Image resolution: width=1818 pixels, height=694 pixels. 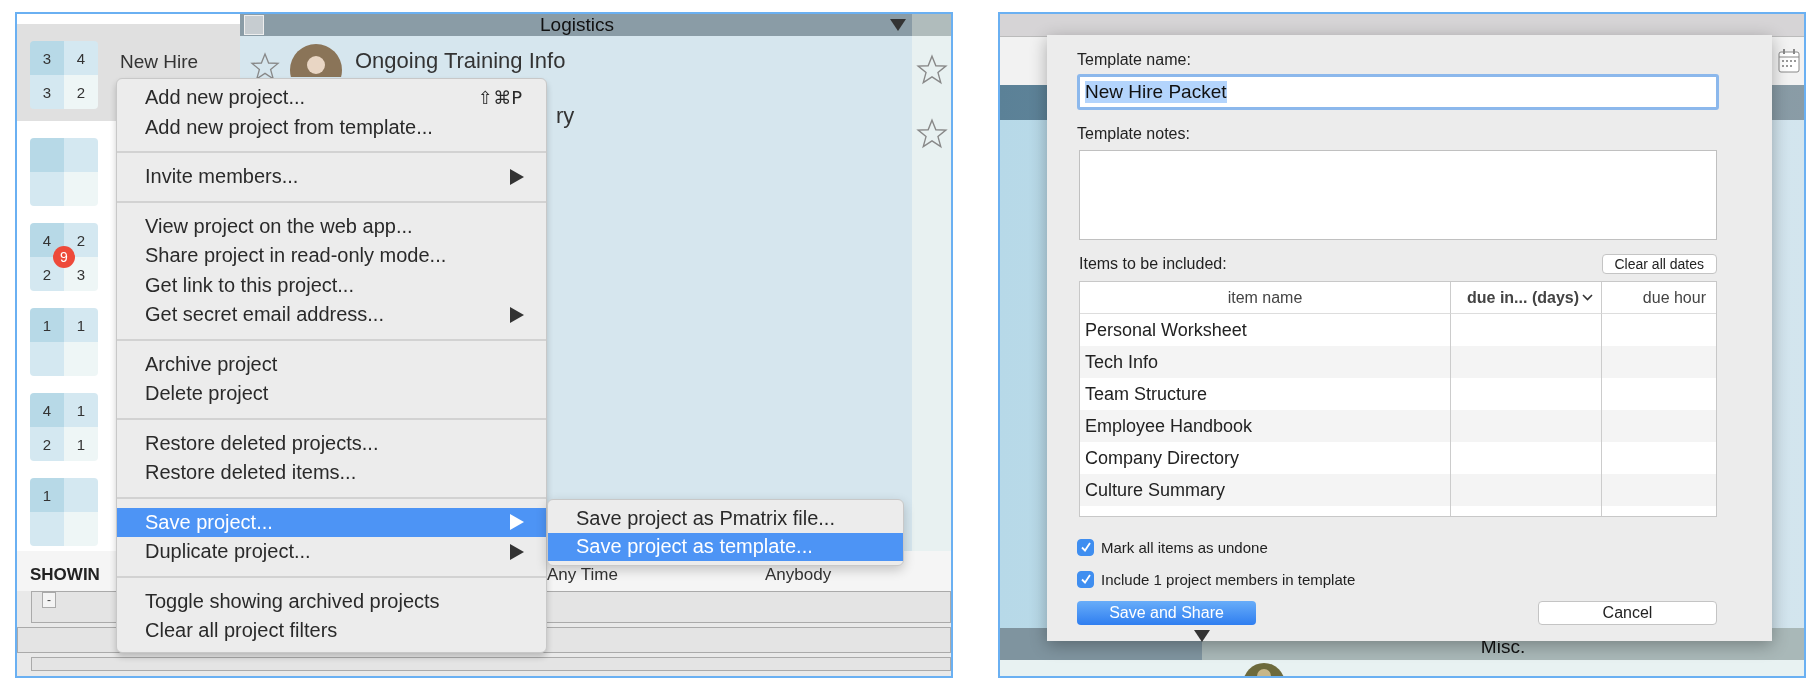 What do you see at coordinates (65, 575) in the screenshot?
I see `filter-label: SHOWIN` at bounding box center [65, 575].